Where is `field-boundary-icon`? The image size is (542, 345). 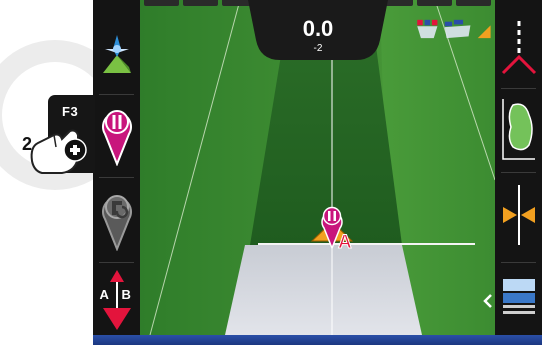
field-boundary-icon is located at coordinates (518, 129).